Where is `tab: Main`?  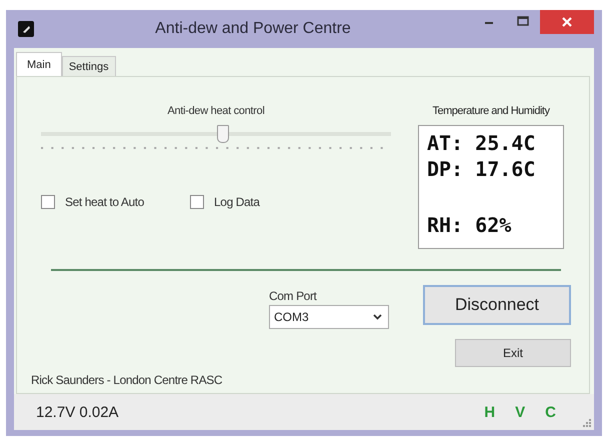 tab: Main is located at coordinates (39, 64).